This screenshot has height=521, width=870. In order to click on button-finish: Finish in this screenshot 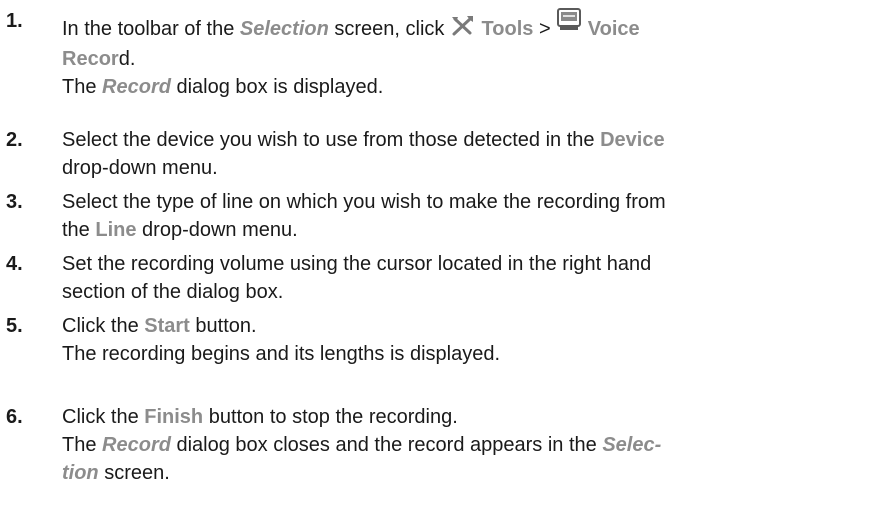, I will do `click(174, 417)`.